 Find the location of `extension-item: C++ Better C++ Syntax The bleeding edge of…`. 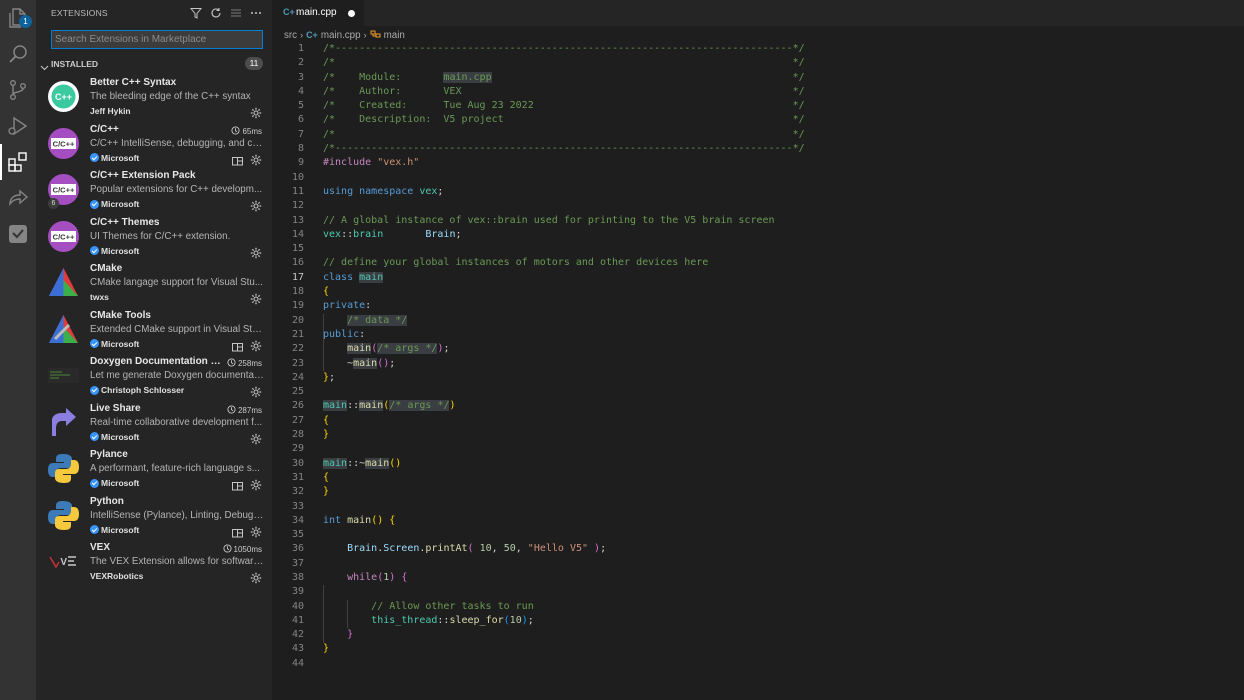

extension-item: C++ Better C++ Syntax The bleeding edge of… is located at coordinates (154, 98).